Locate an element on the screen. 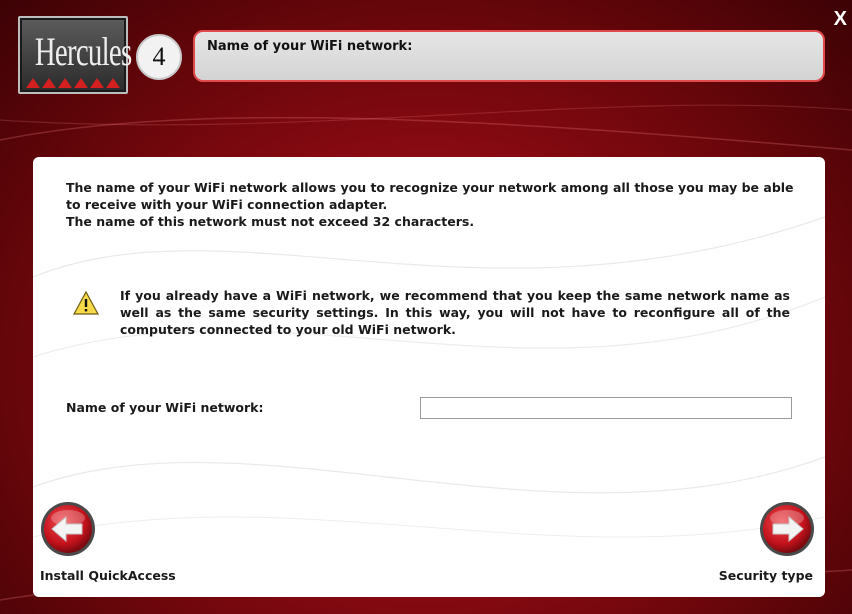 The height and width of the screenshot is (614, 852). logo-triangles is located at coordinates (73, 83).